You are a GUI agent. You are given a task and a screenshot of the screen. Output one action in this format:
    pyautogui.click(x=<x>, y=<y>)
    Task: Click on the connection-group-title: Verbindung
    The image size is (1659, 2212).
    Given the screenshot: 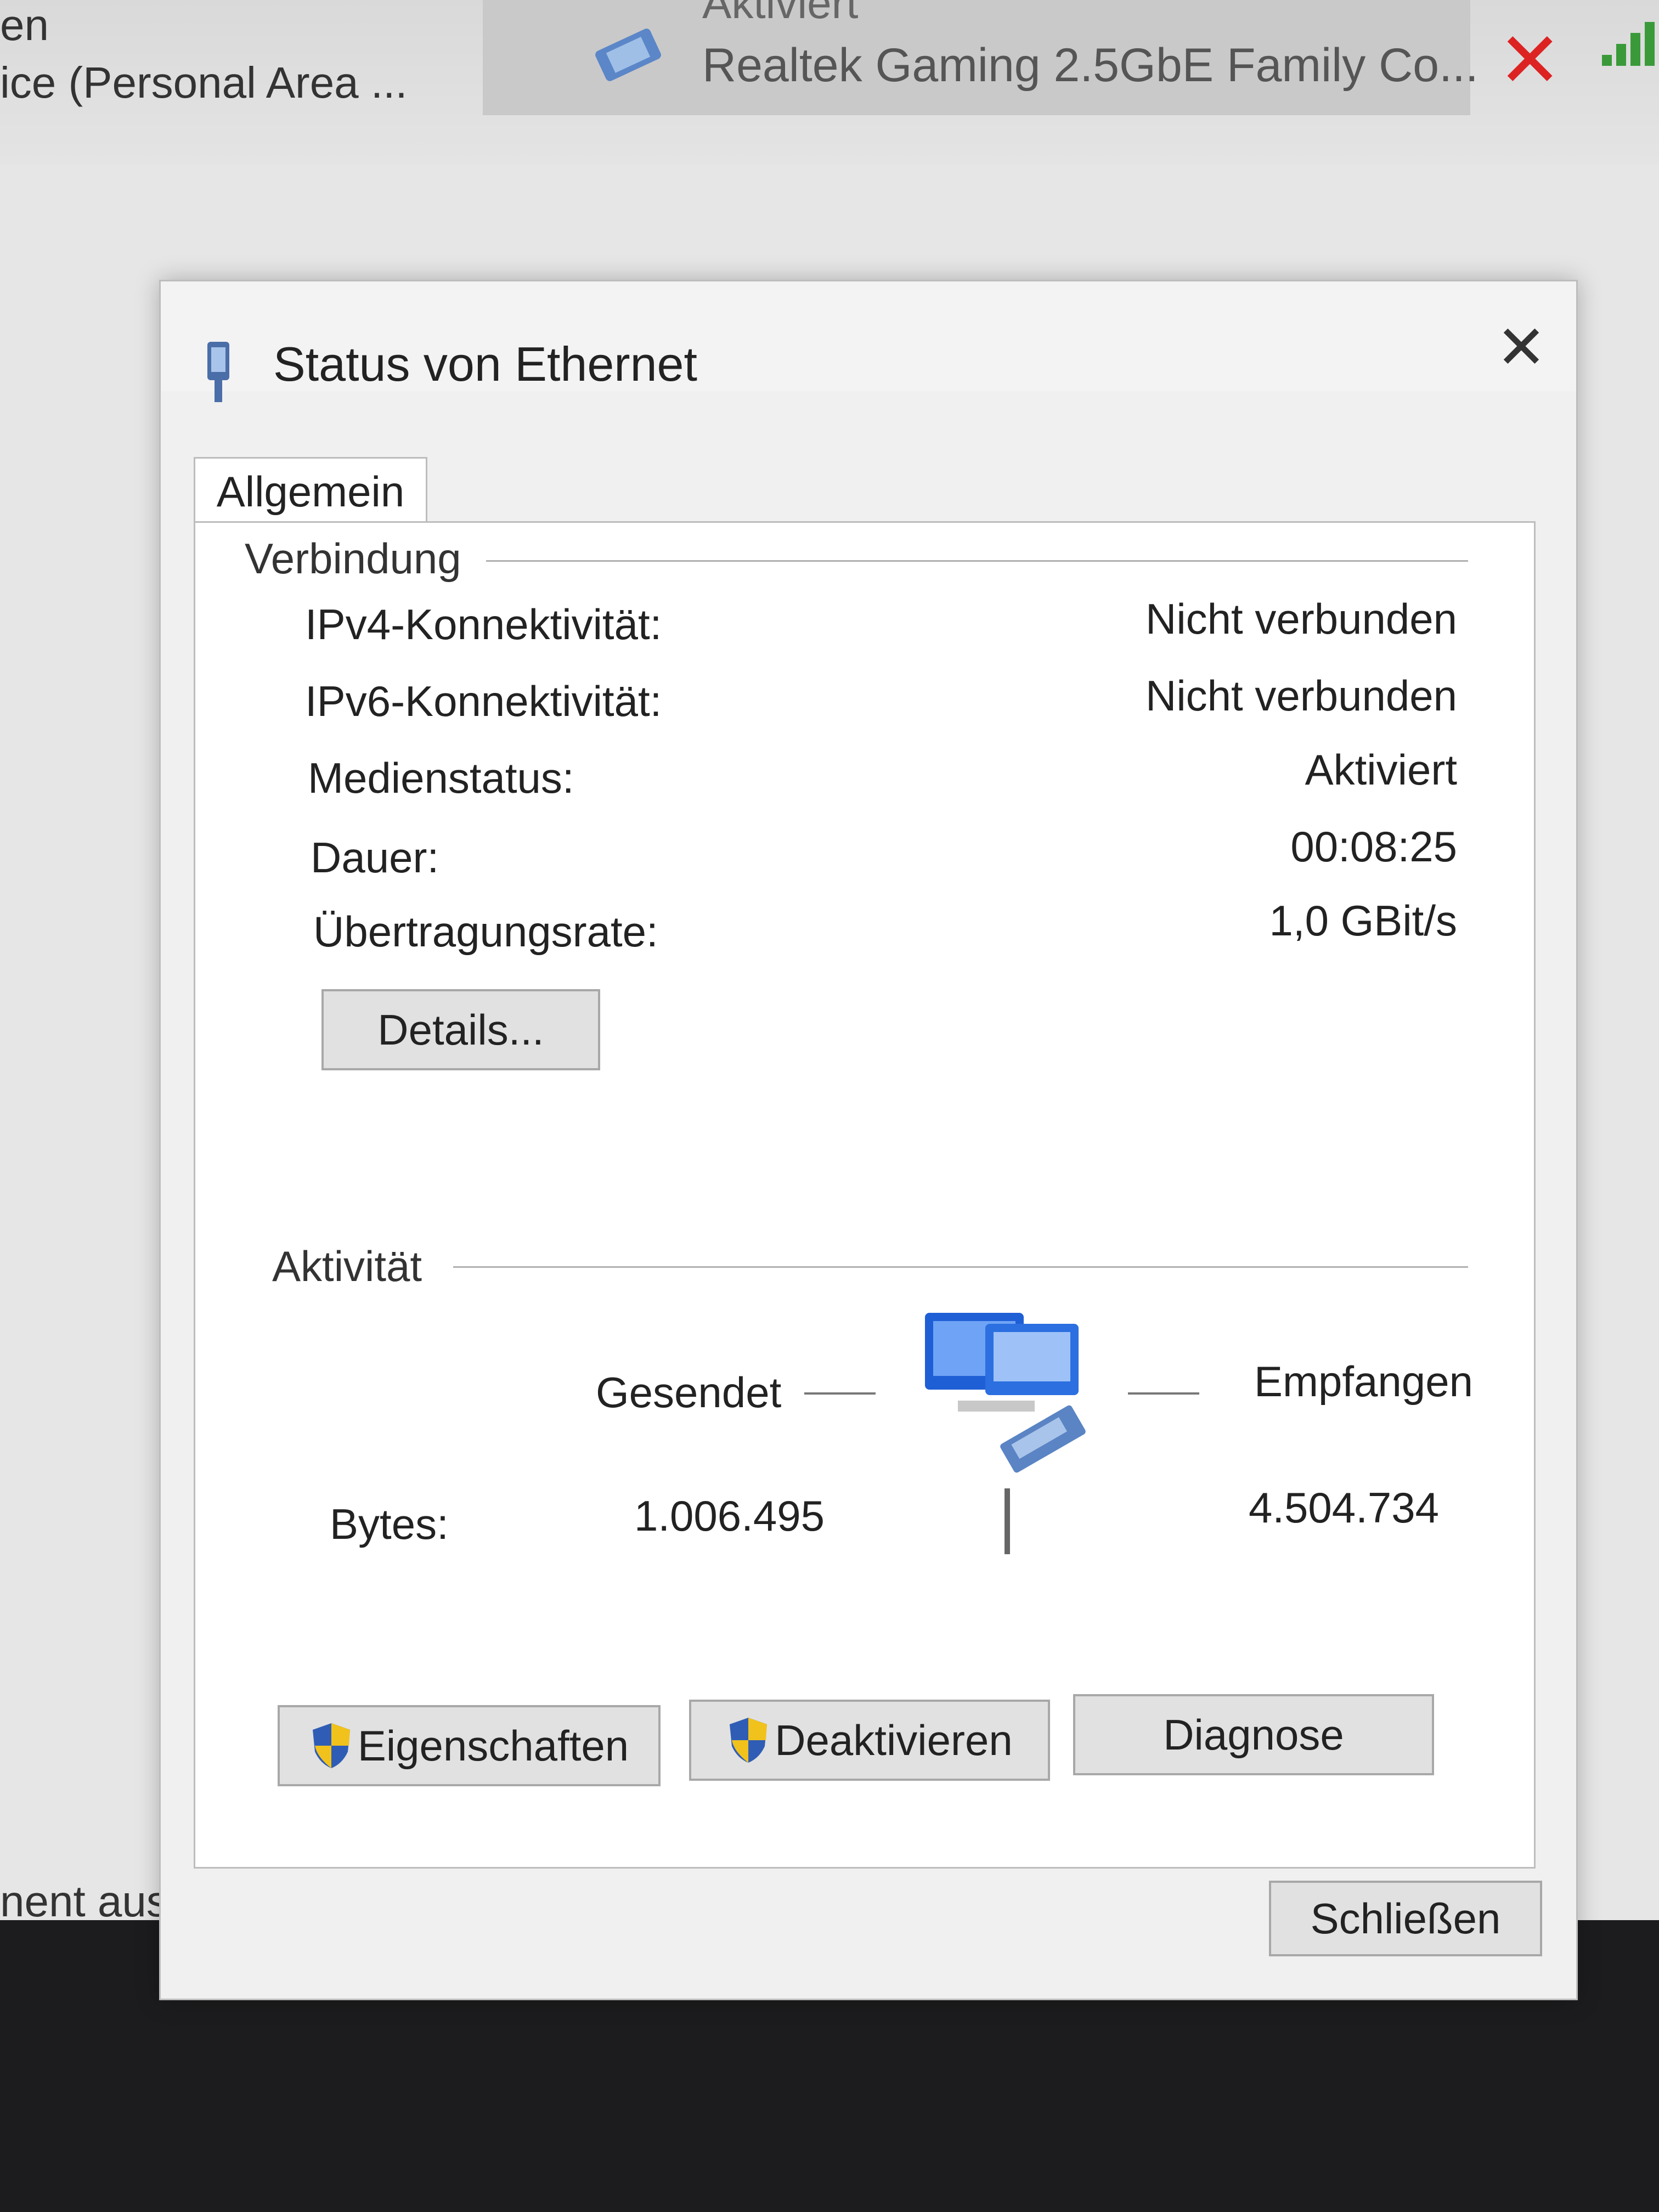 What is the action you would take?
    pyautogui.click(x=353, y=558)
    